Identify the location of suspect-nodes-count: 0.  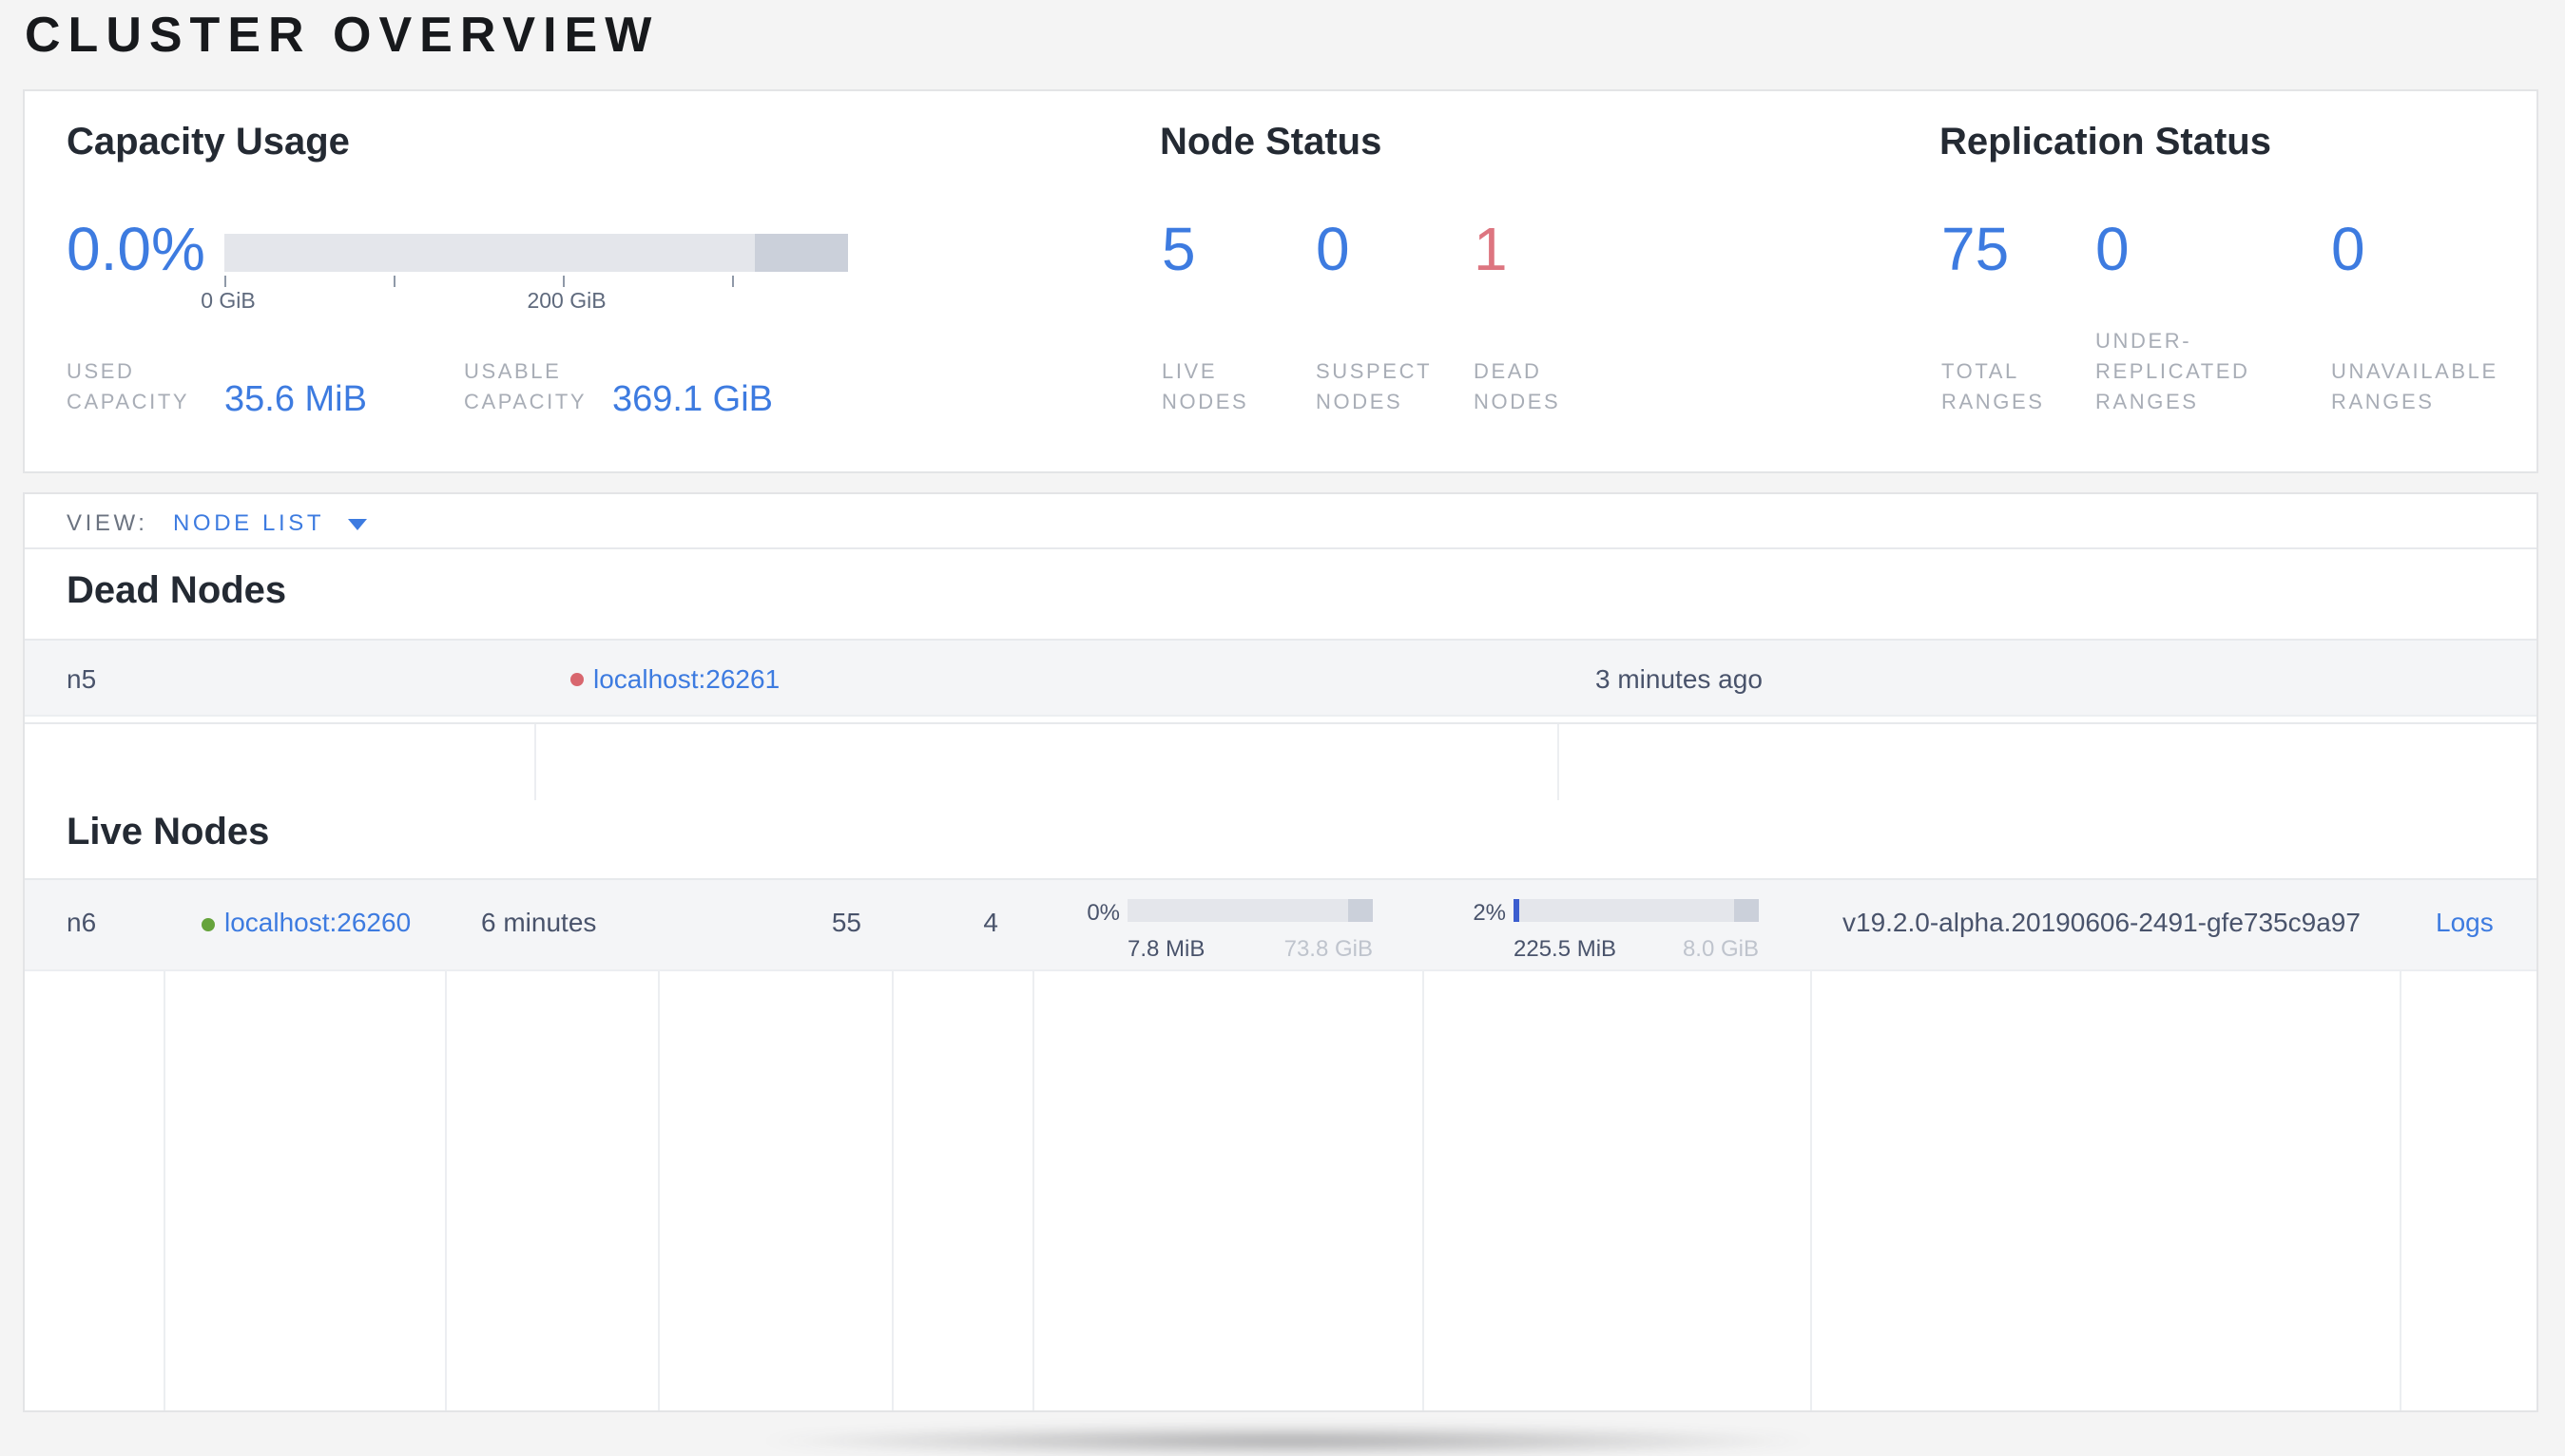
(1333, 249).